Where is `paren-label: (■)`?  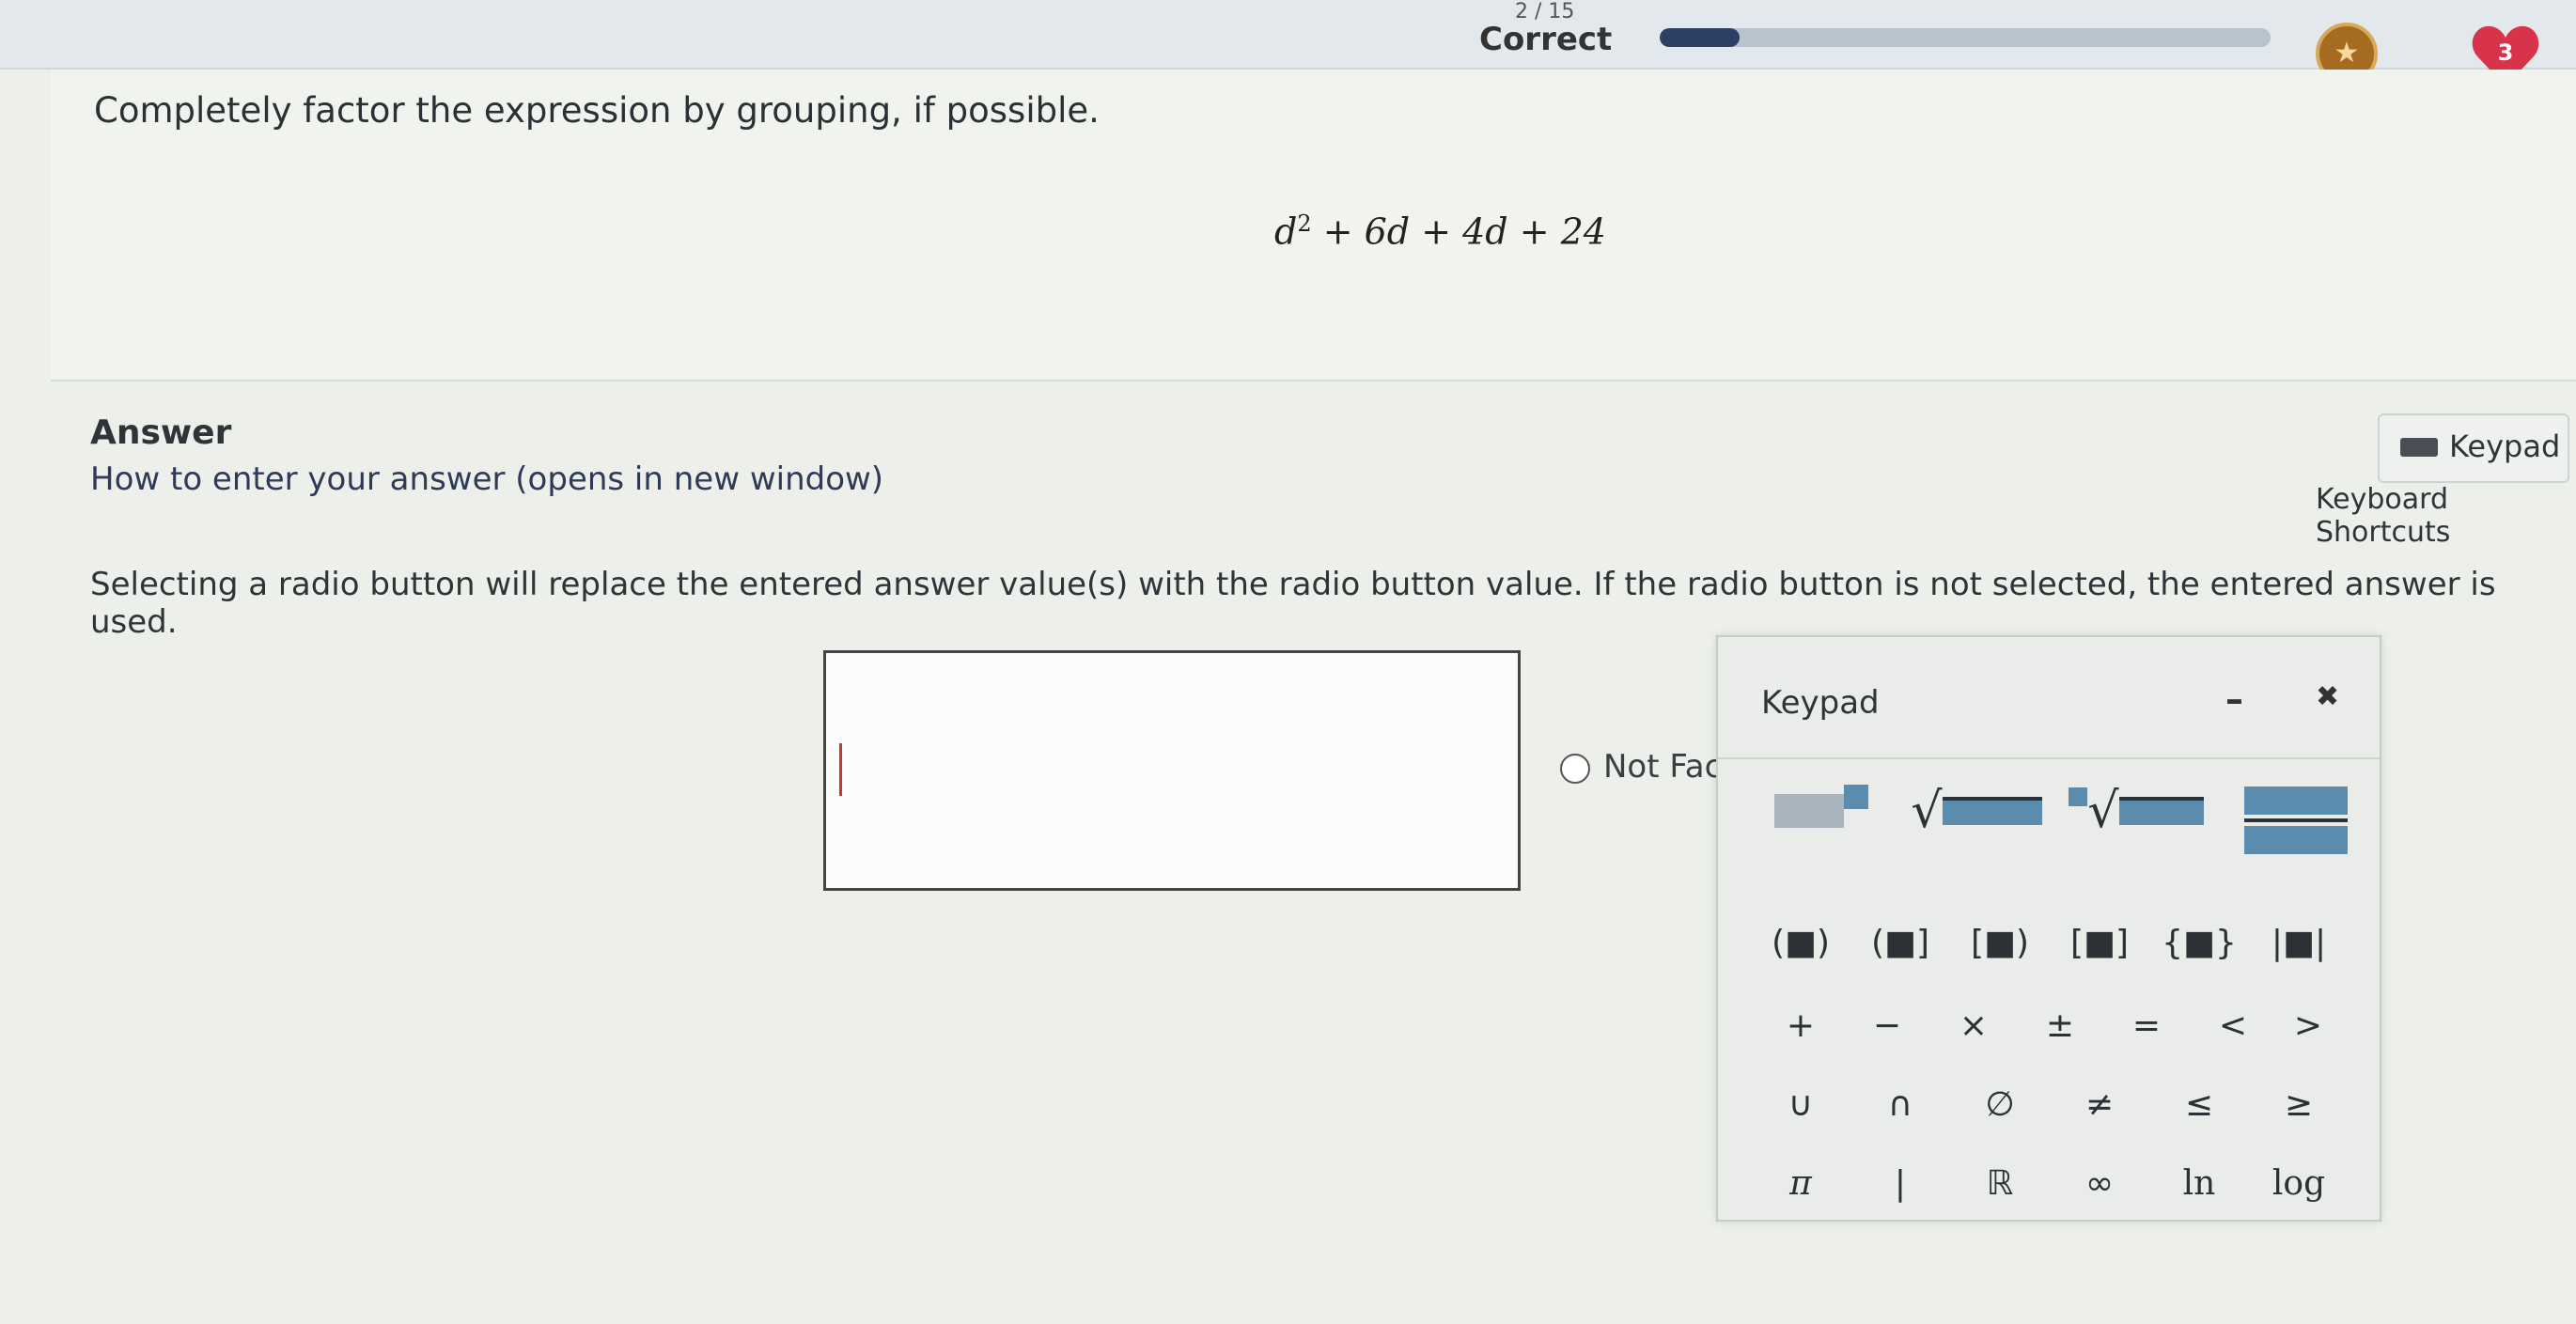
paren-label: (■) is located at coordinates (1801, 942).